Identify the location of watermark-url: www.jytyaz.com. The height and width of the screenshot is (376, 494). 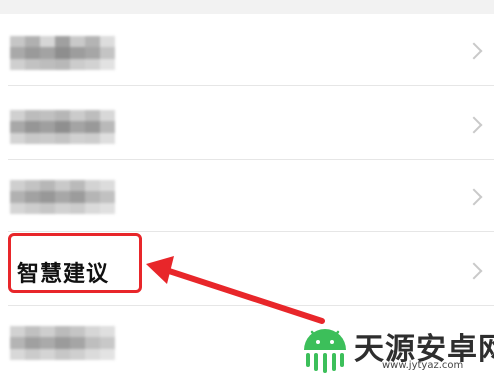
(423, 365).